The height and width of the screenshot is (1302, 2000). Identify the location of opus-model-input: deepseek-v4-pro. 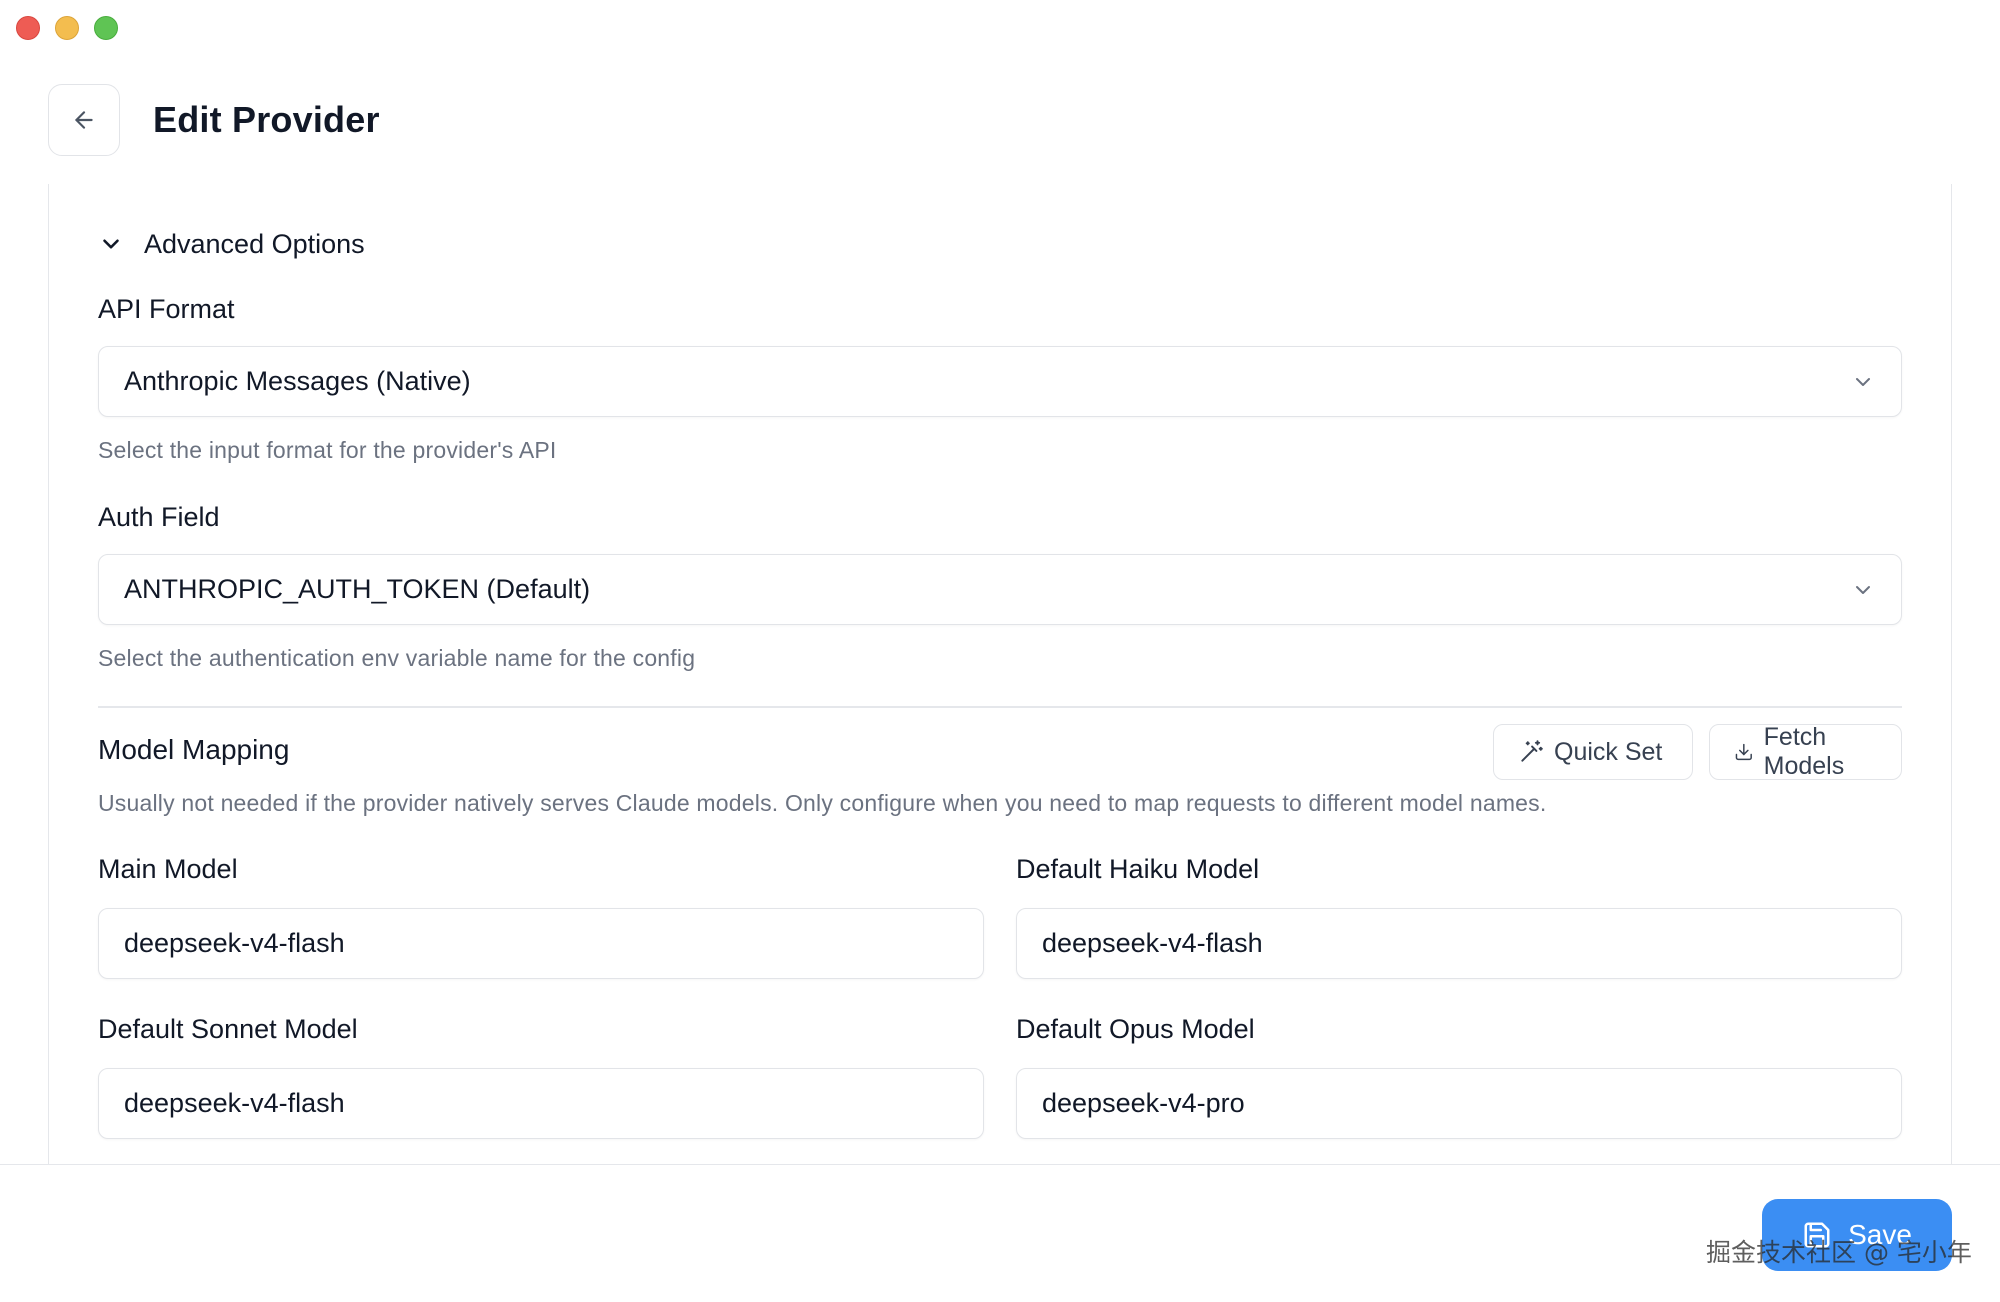
(1459, 1103).